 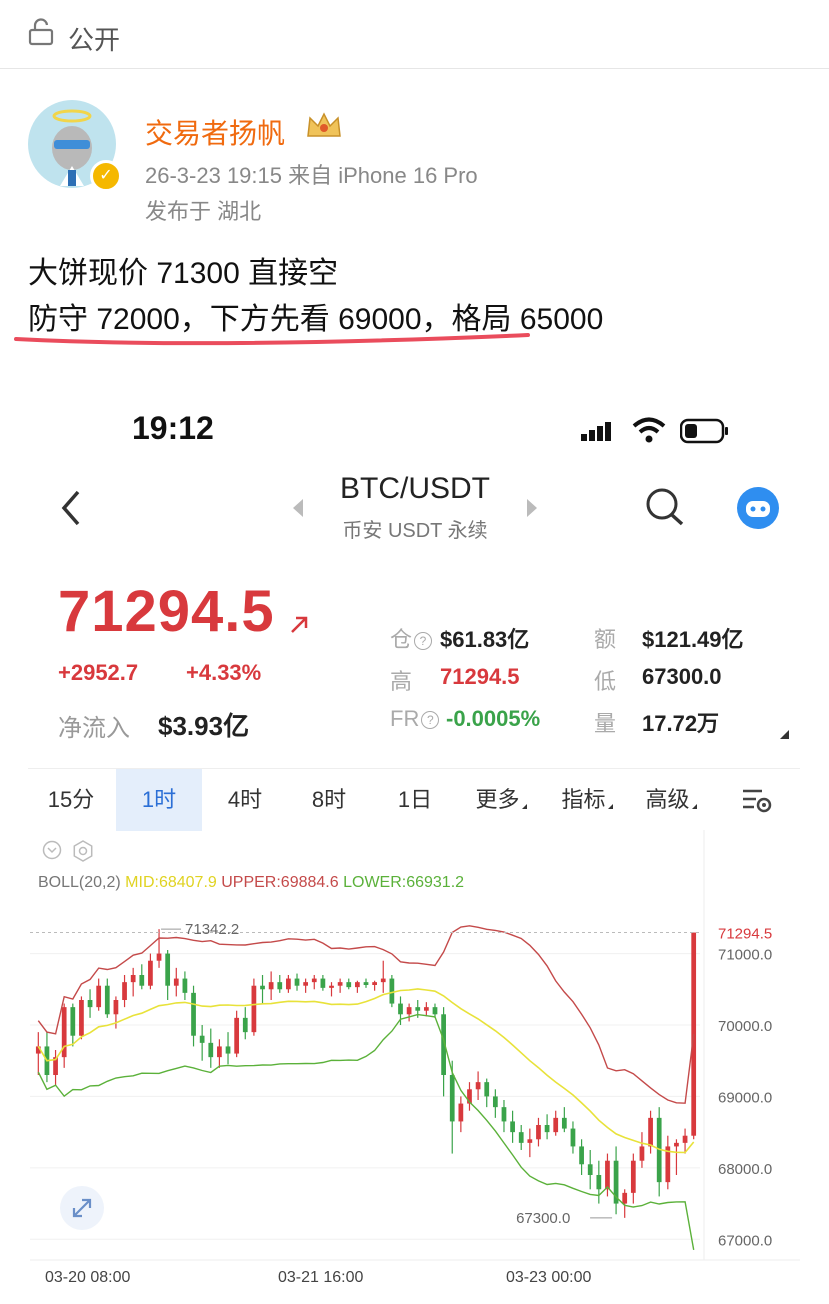 I want to click on chart-settings-icon, so click(x=757, y=800).